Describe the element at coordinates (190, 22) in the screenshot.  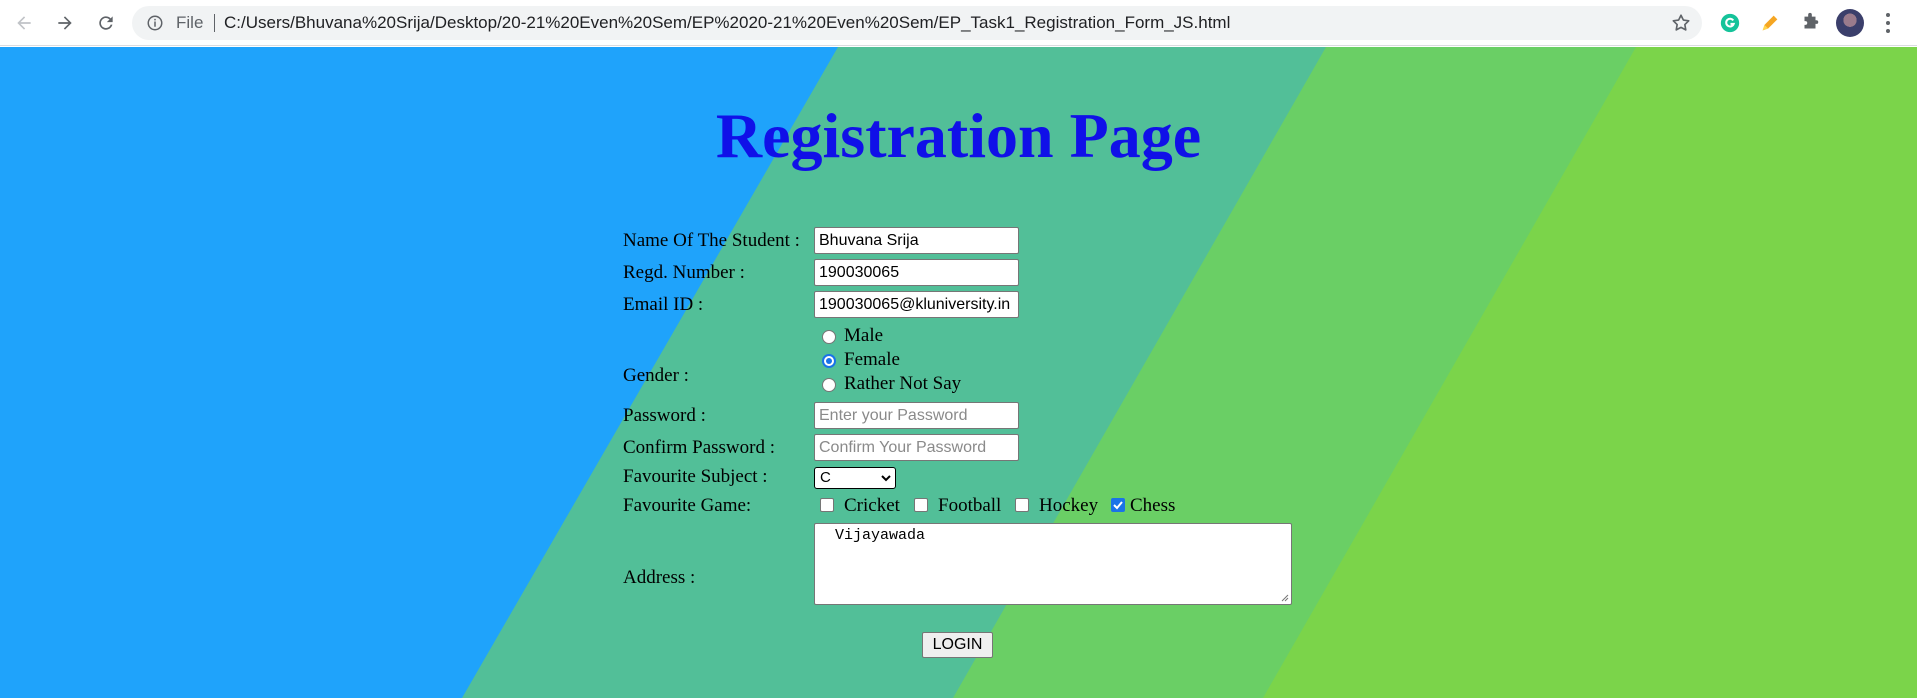
I see `file-scheme-label: File` at that location.